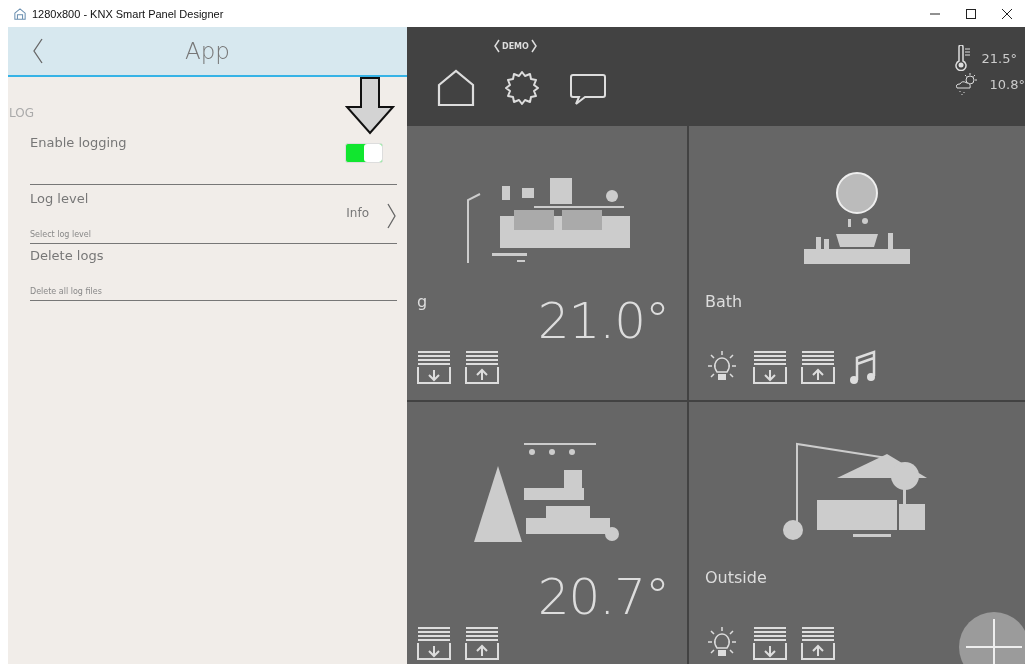 The width and height of the screenshot is (1025, 664). I want to click on thermometer-icon, so click(962, 58).